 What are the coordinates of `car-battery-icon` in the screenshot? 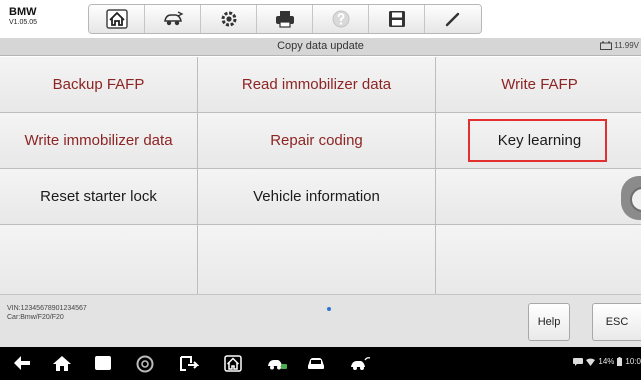 It's located at (606, 45).